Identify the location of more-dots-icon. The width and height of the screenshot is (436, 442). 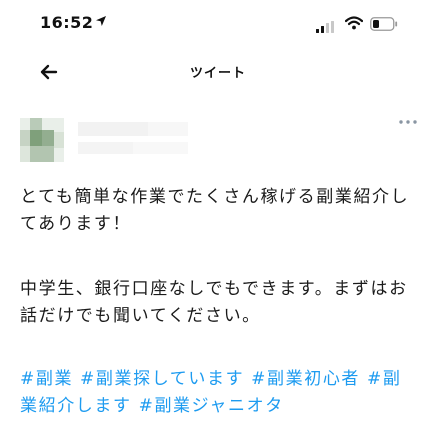
(408, 122).